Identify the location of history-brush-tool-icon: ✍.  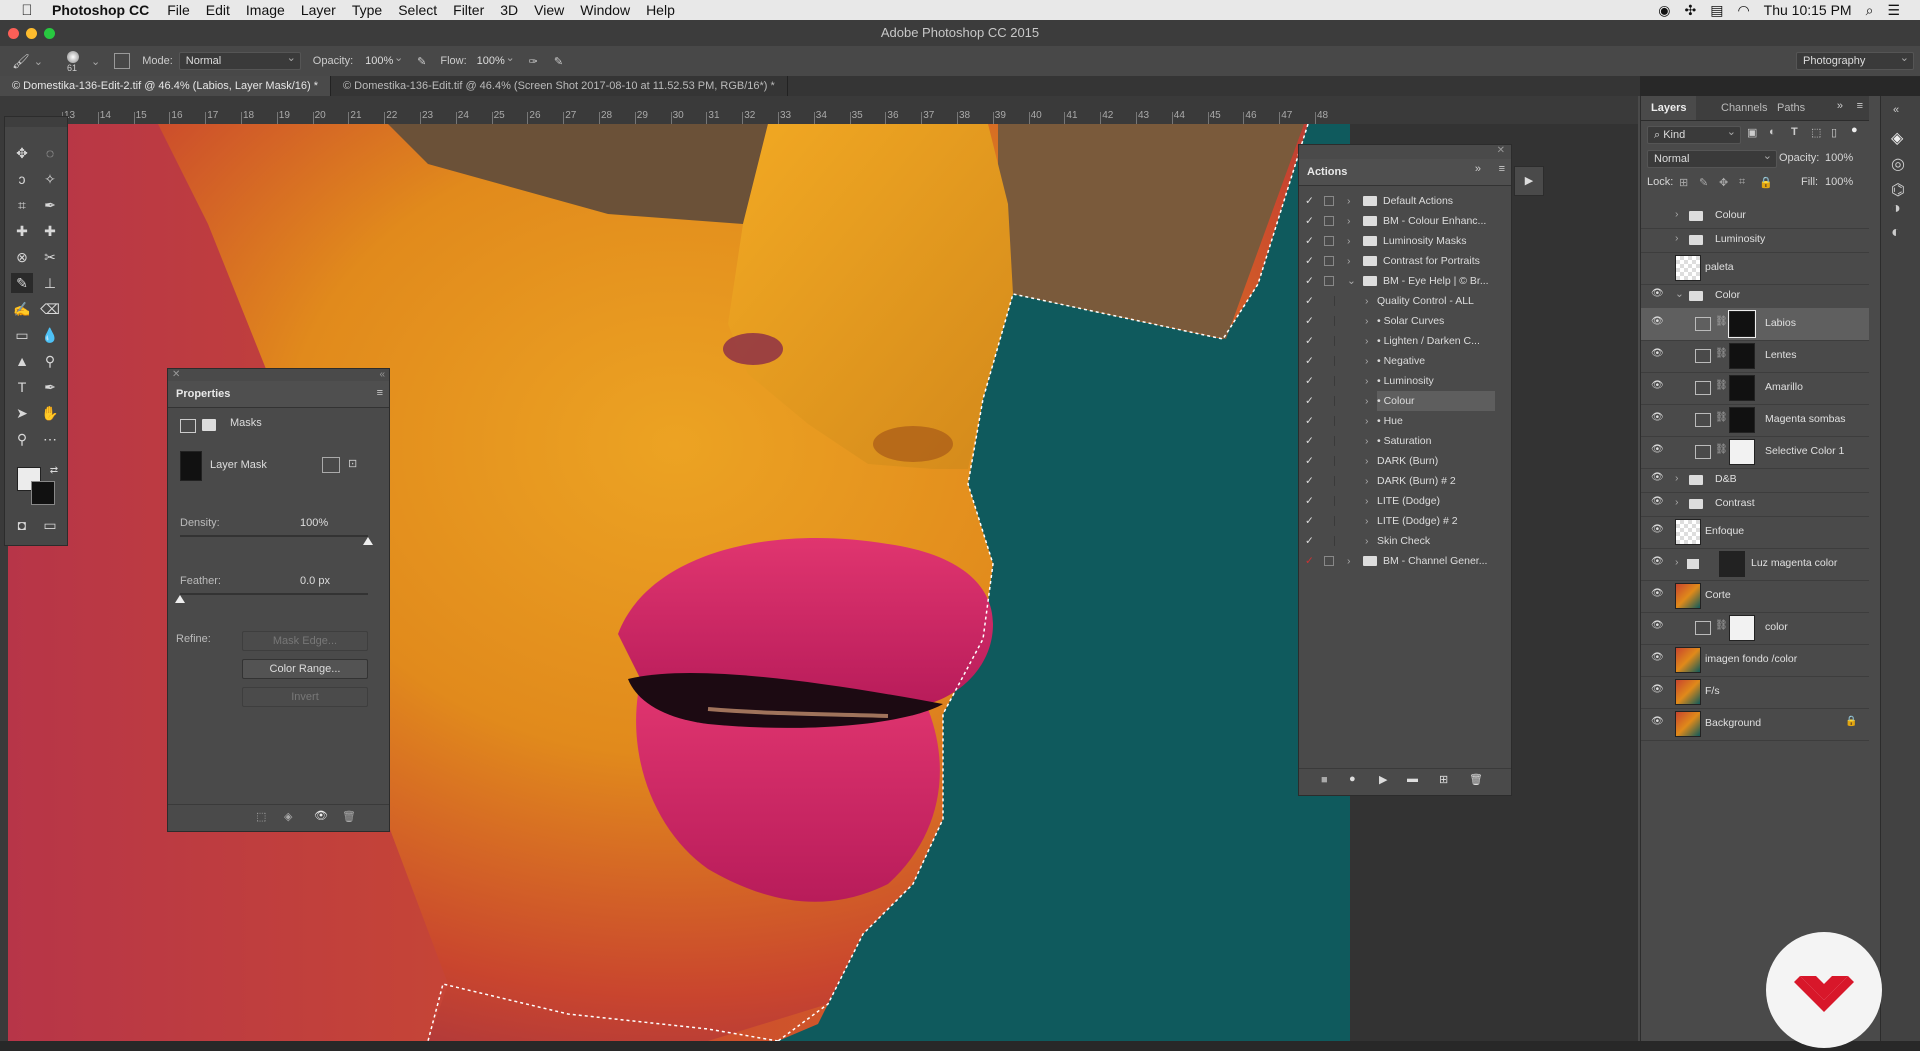
(22, 309).